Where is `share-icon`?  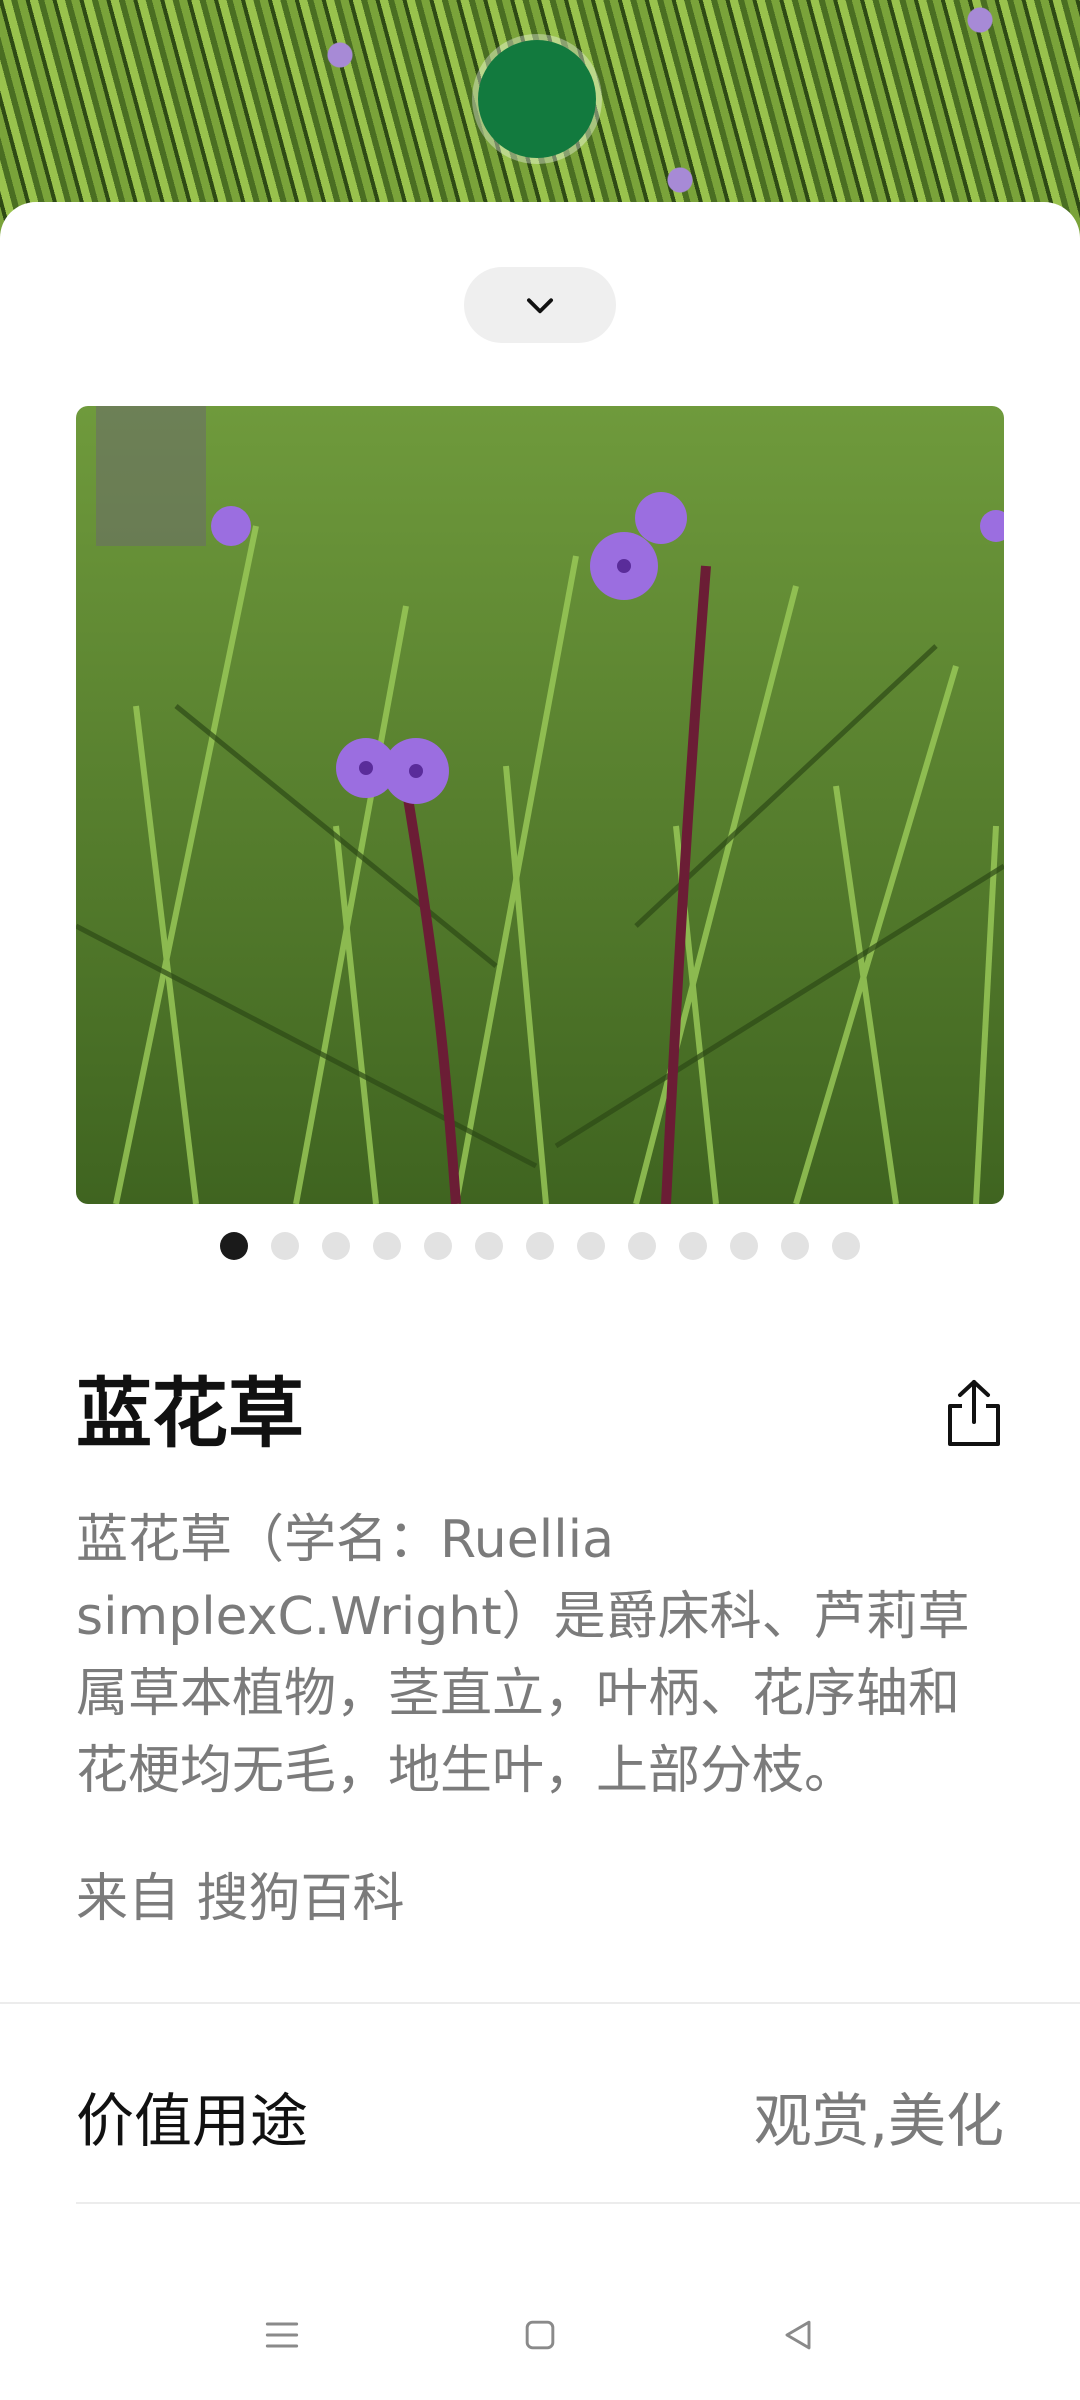
share-icon is located at coordinates (974, 1413).